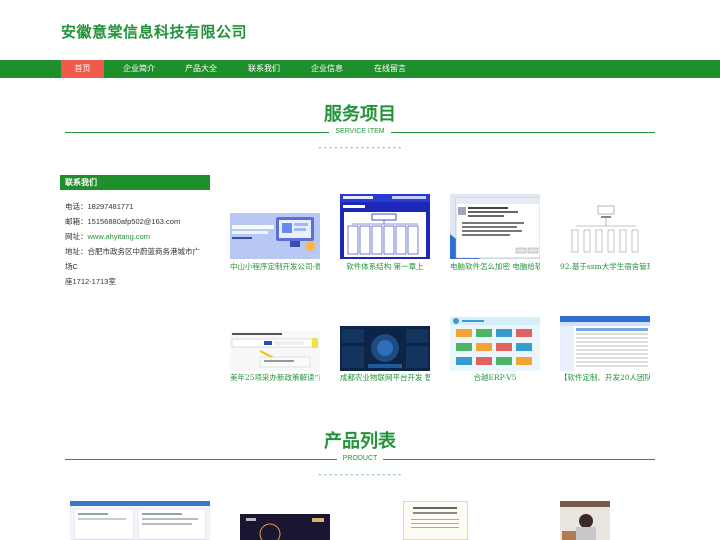  What do you see at coordinates (605, 267) in the screenshot?
I see `service-caption: 92.基于ssm大学生宿舍管理` at bounding box center [605, 267].